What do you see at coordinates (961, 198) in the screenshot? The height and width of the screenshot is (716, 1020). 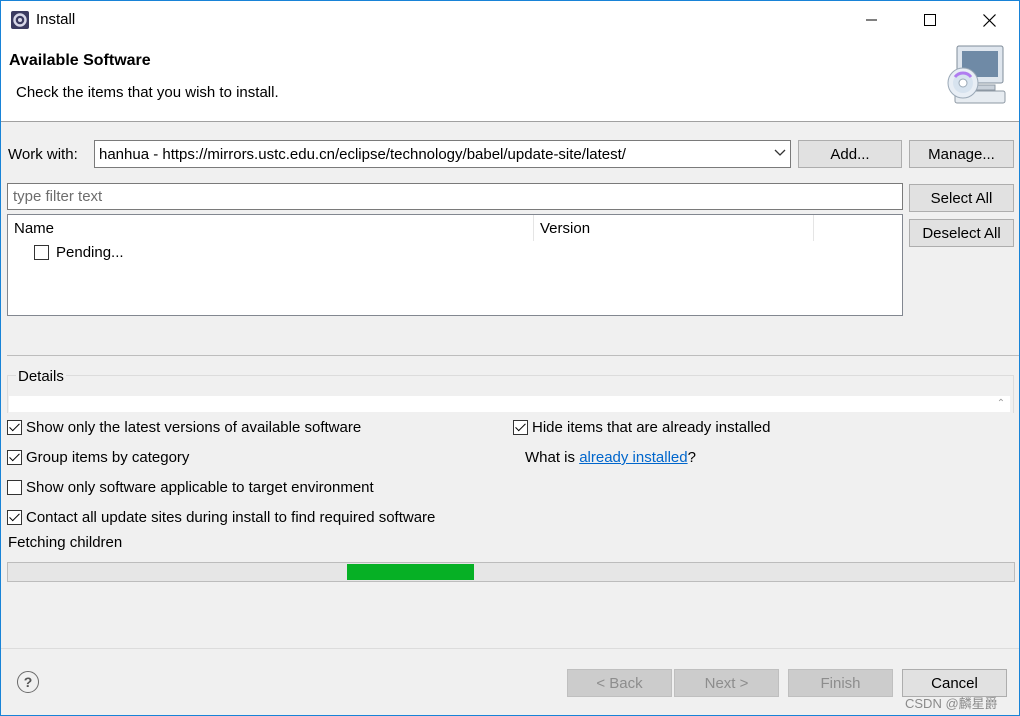 I see `select-all-button: Select All` at bounding box center [961, 198].